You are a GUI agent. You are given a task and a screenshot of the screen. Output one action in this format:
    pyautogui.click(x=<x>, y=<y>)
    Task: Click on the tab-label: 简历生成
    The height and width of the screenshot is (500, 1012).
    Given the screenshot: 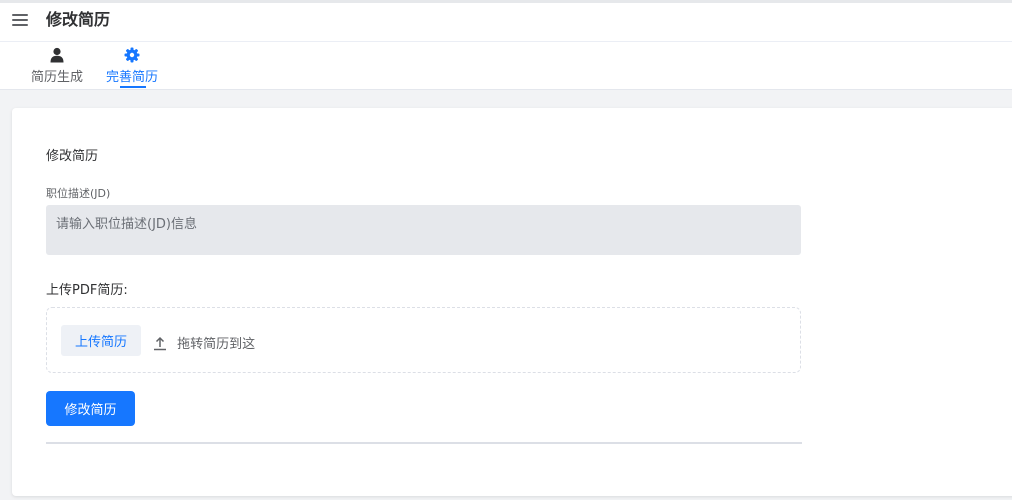 What is the action you would take?
    pyautogui.click(x=56, y=77)
    